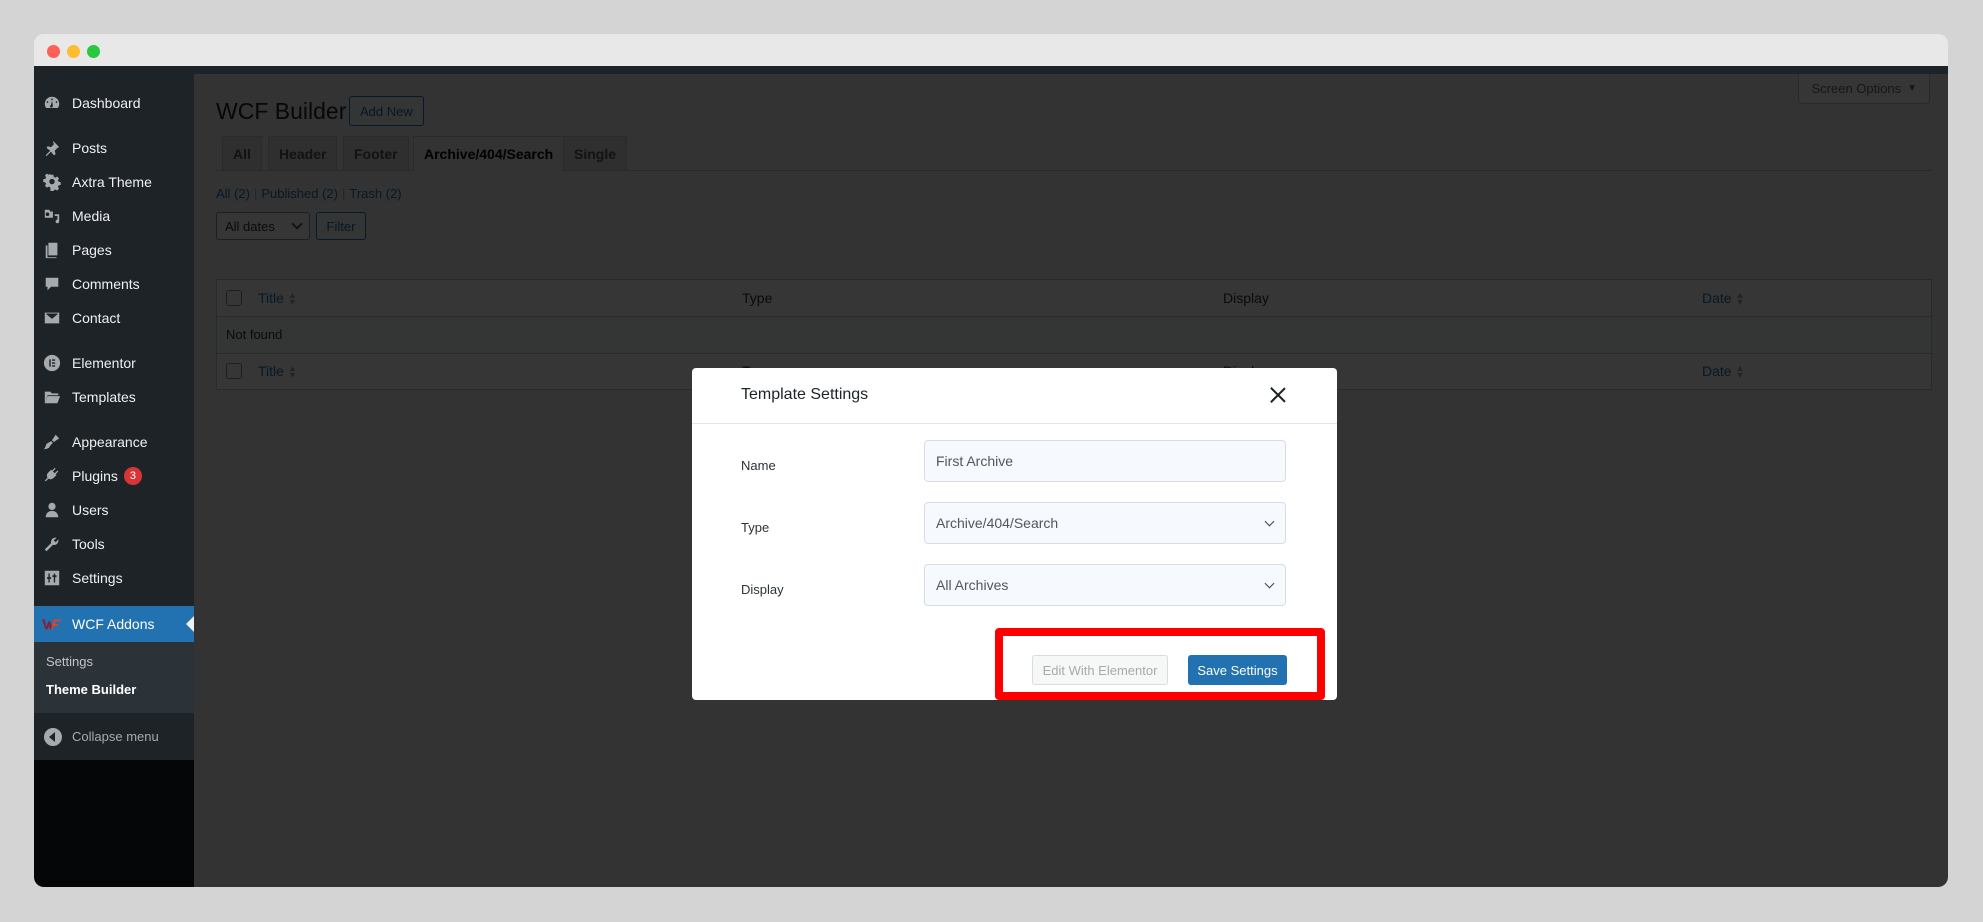  I want to click on sidebar-item-label: Elementor, so click(104, 363).